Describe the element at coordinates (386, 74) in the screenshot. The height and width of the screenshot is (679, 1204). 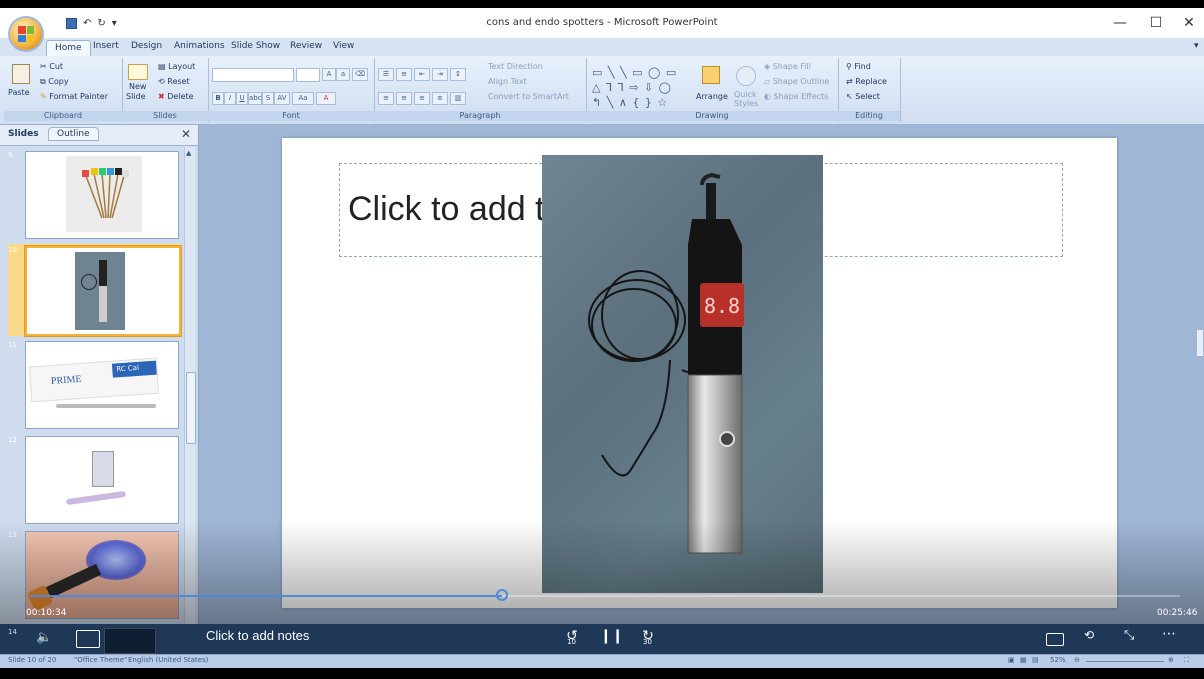
I see `bullets-icon: ☰` at that location.